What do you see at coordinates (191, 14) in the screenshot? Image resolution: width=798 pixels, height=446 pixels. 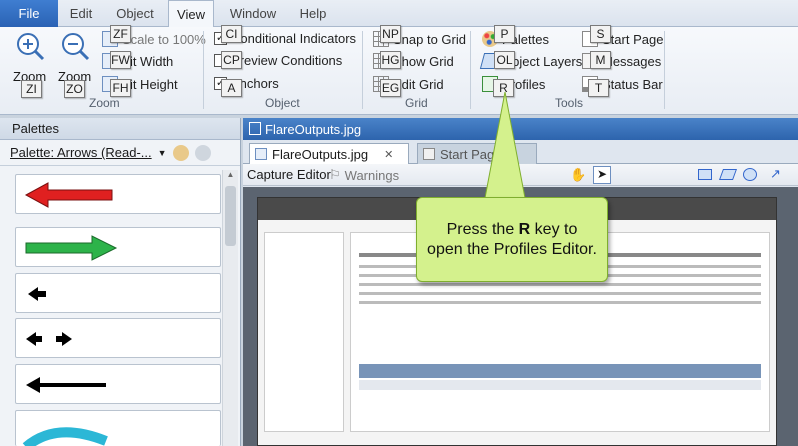 I see `menu-view: View` at bounding box center [191, 14].